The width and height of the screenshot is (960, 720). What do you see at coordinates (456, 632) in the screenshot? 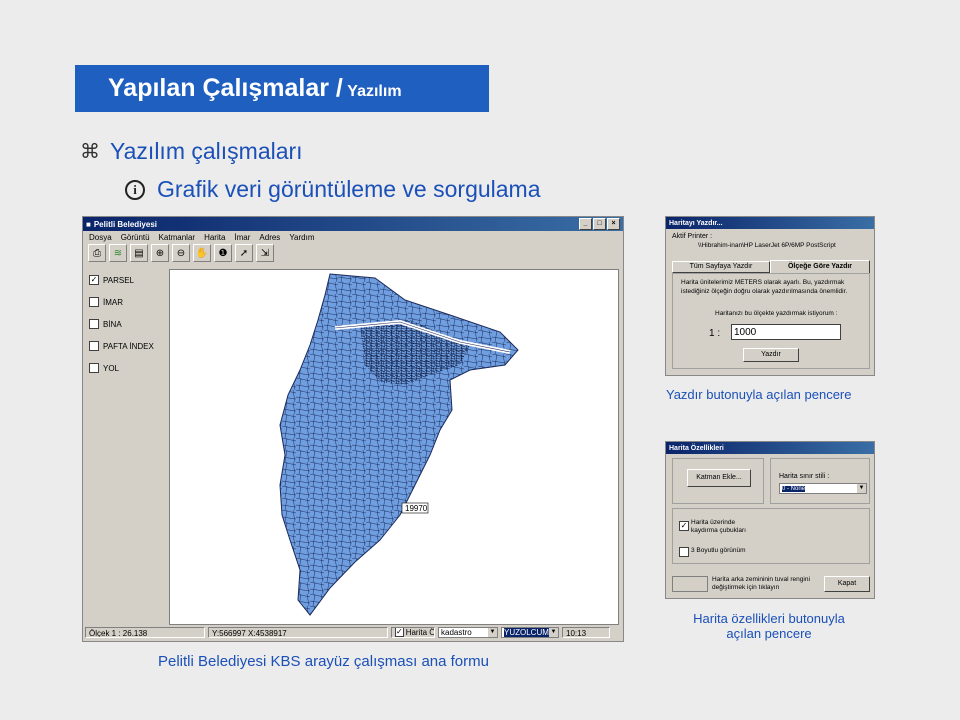
I see `layer-select-value: kadastro` at bounding box center [456, 632].